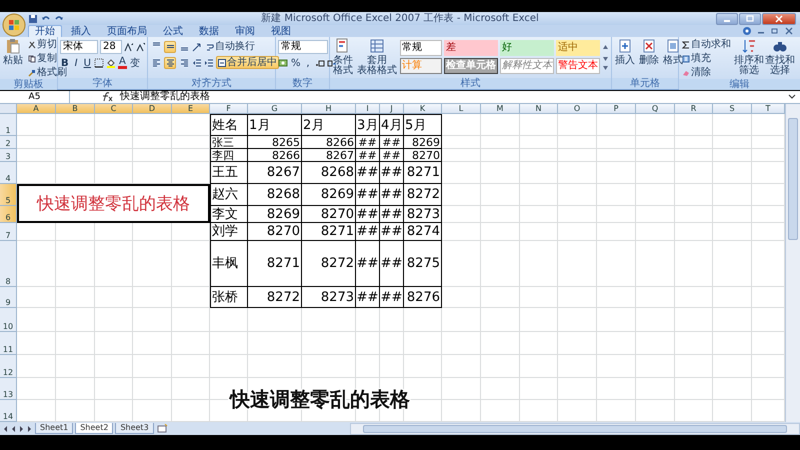 The height and width of the screenshot is (450, 800). What do you see at coordinates (423, 232) in the screenshot?
I see `table-cell: 8274` at bounding box center [423, 232].